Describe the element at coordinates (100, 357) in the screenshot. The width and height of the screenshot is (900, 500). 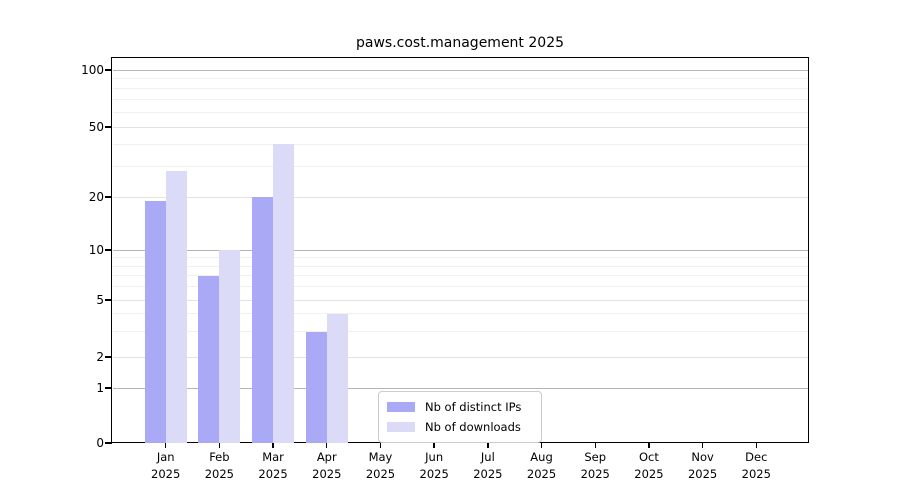
I see `y-tick-label: 2` at that location.